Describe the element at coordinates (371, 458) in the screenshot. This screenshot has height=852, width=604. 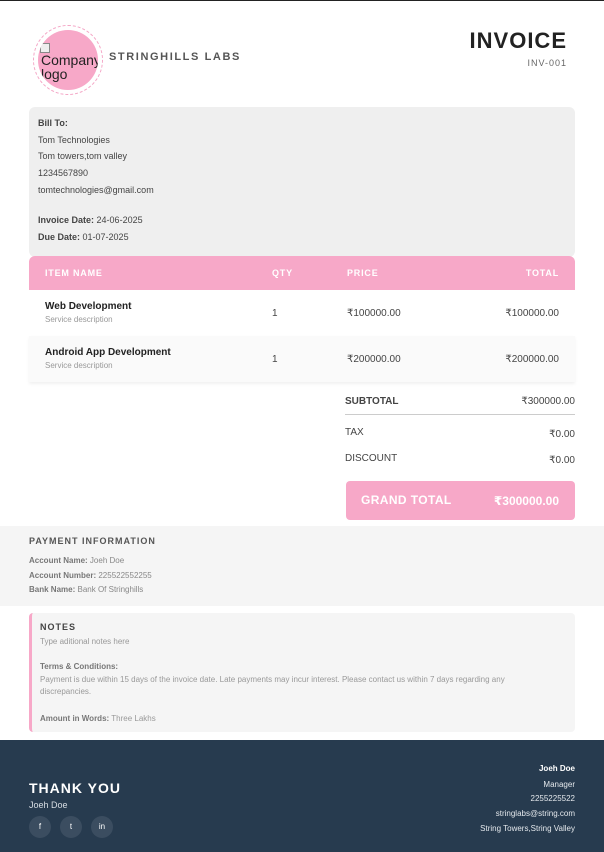
I see `discount-label: DISCOUNT` at that location.